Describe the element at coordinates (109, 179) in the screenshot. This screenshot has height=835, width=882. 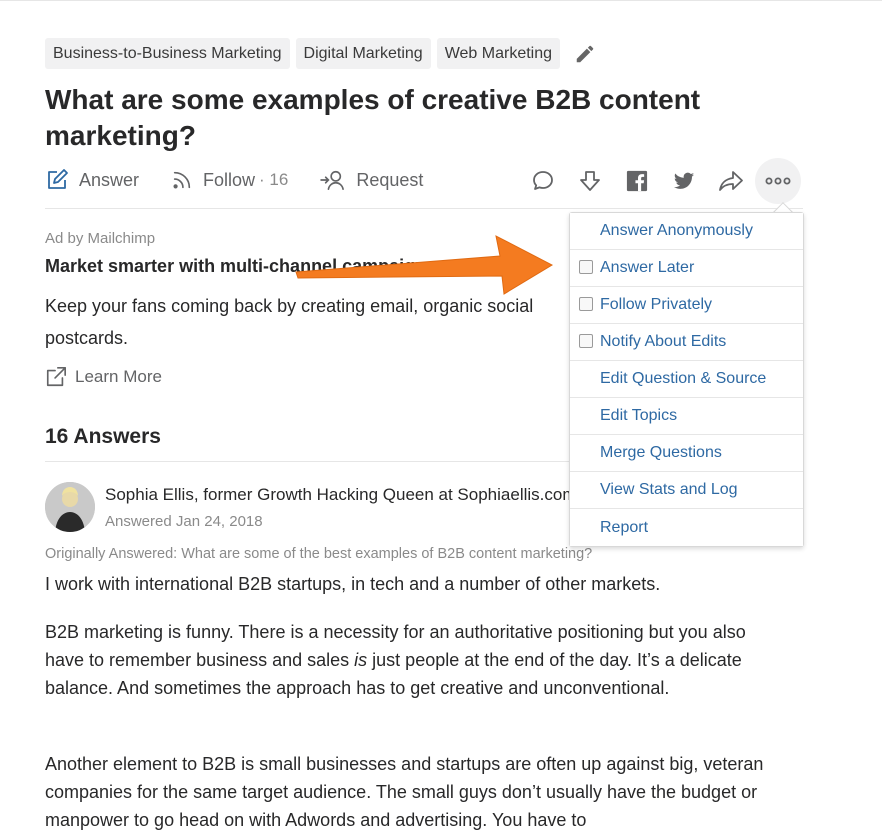
I see `answer-label: Answer` at that location.